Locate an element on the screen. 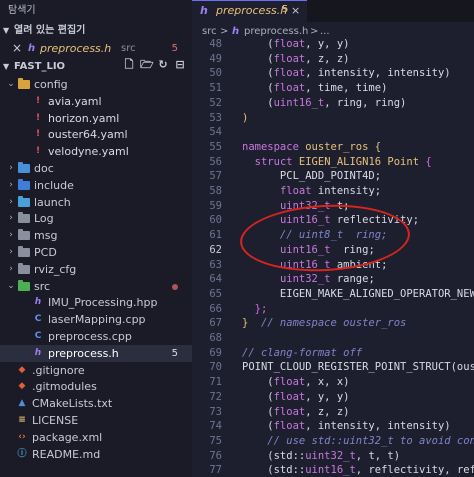 The height and width of the screenshot is (477, 474). code-token: ( is located at coordinates (258, 88).